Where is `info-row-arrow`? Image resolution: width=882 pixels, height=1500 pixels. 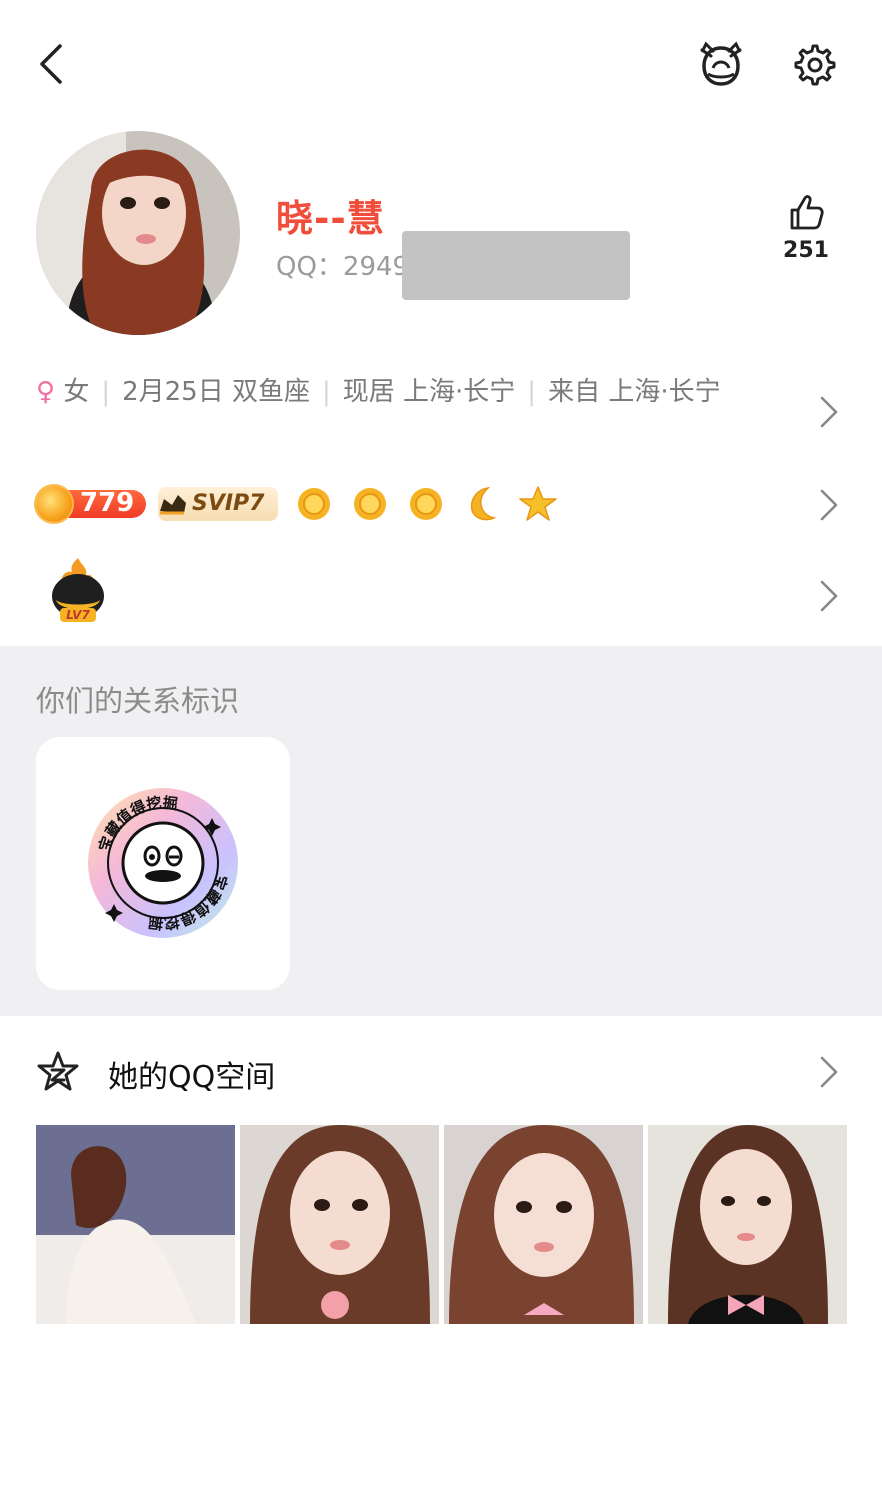
info-row-arrow is located at coordinates (829, 414).